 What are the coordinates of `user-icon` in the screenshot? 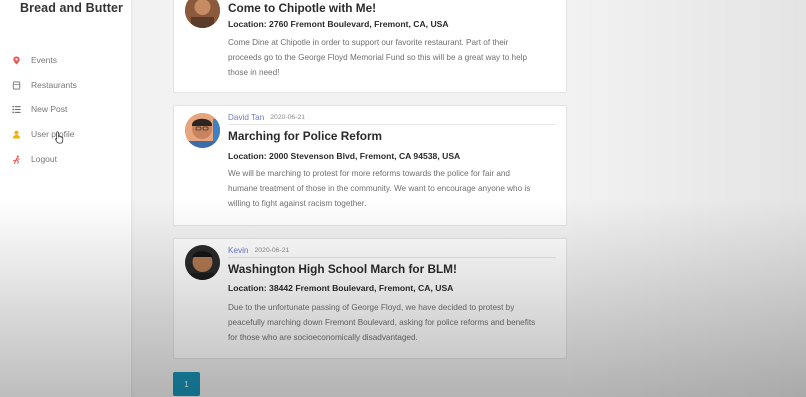 It's located at (16, 134).